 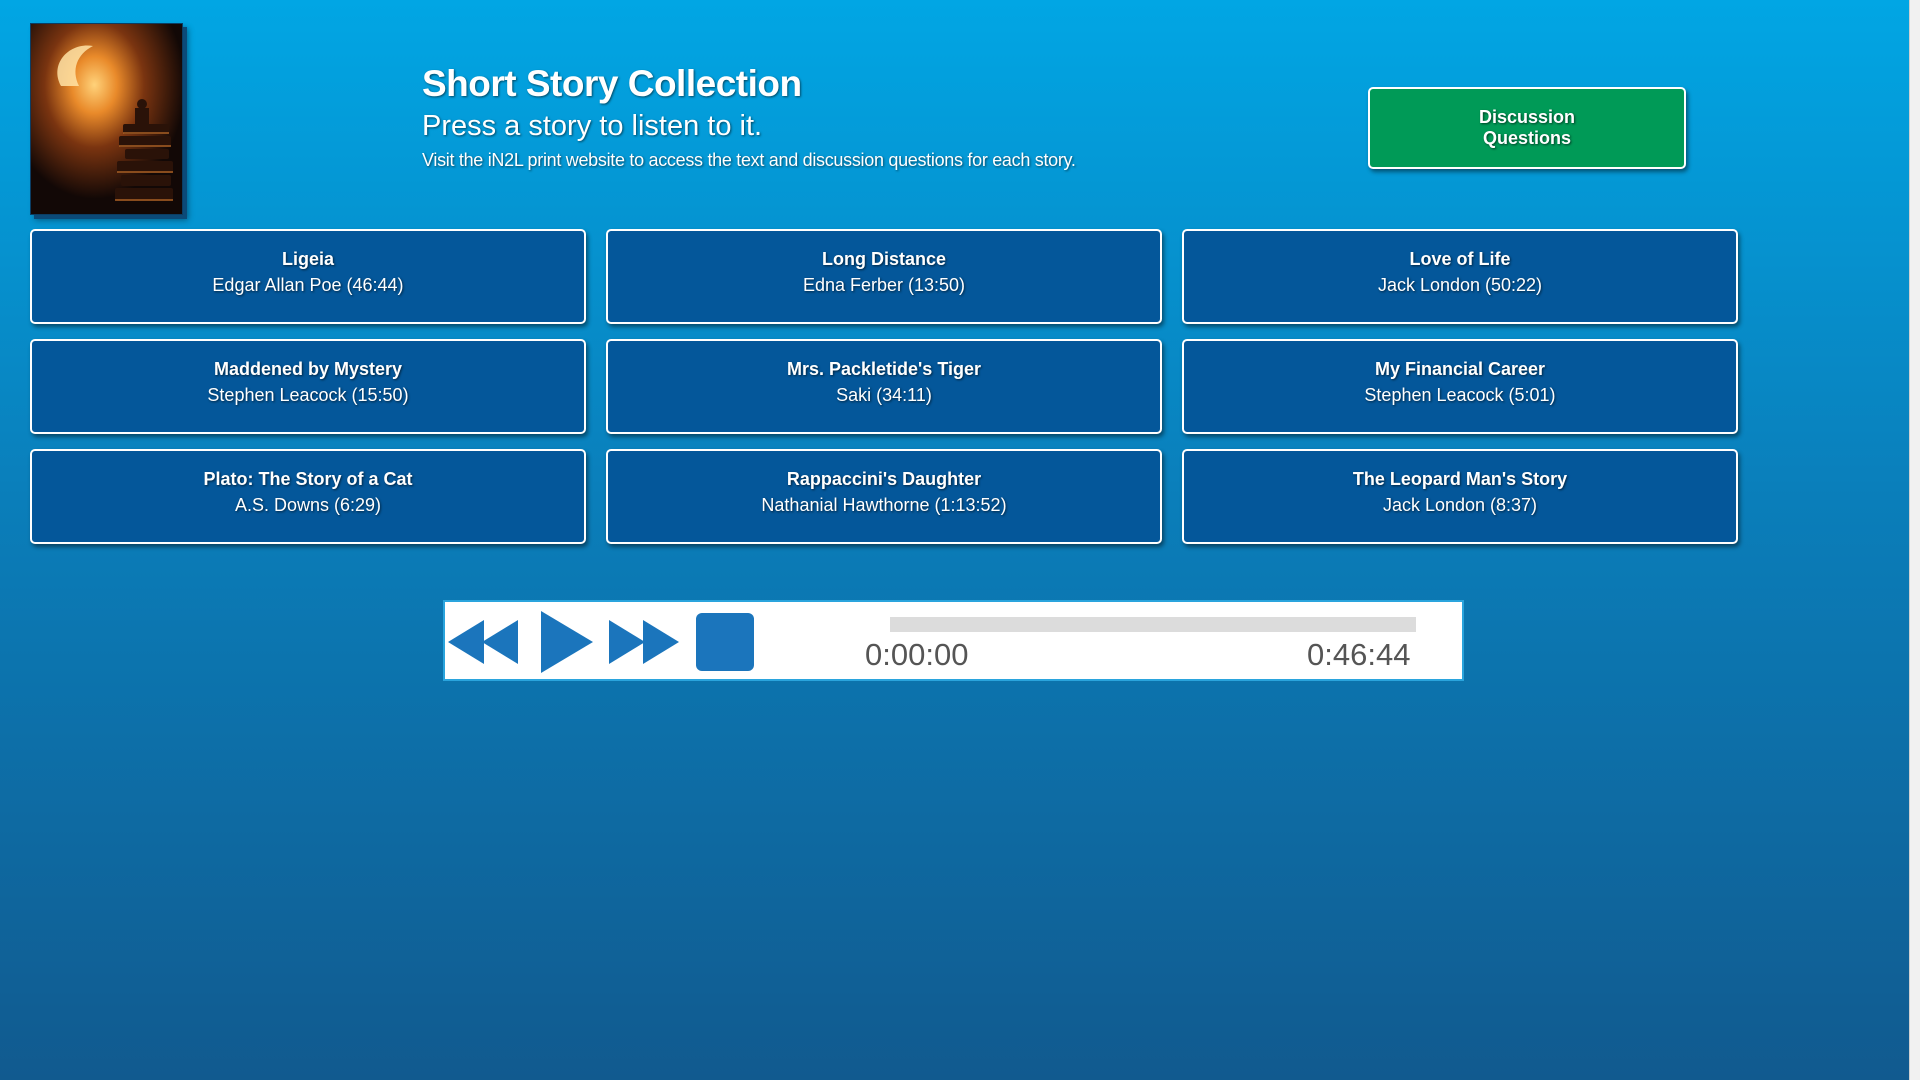 I want to click on discussion-questions-button: Discussion Questions, so click(x=1527, y=128).